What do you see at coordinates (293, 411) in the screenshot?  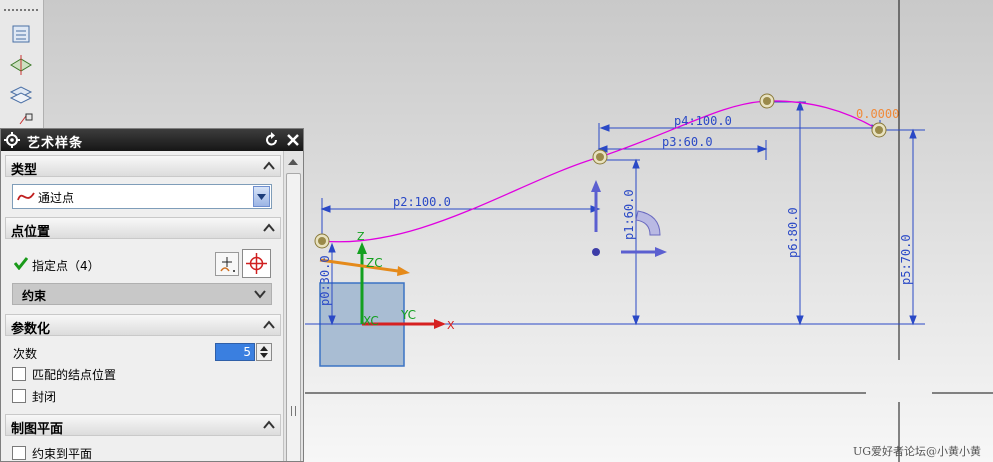 I see `scroll-grip` at bounding box center [293, 411].